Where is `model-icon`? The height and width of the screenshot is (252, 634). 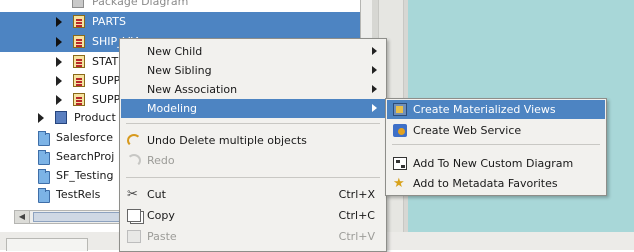
model-icon is located at coordinates (61, 117).